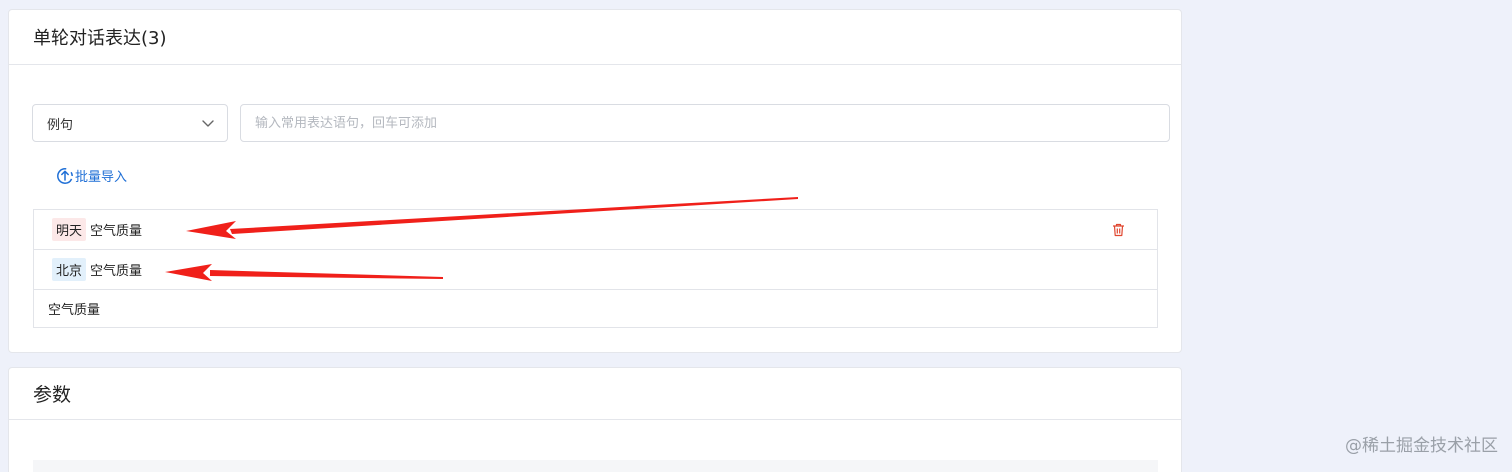  I want to click on watermark: @稀土掘金技术社区, so click(1421, 446).